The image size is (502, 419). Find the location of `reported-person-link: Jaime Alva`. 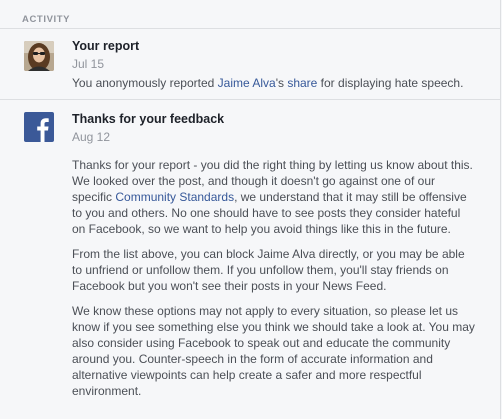

reported-person-link: Jaime Alva is located at coordinates (247, 83).